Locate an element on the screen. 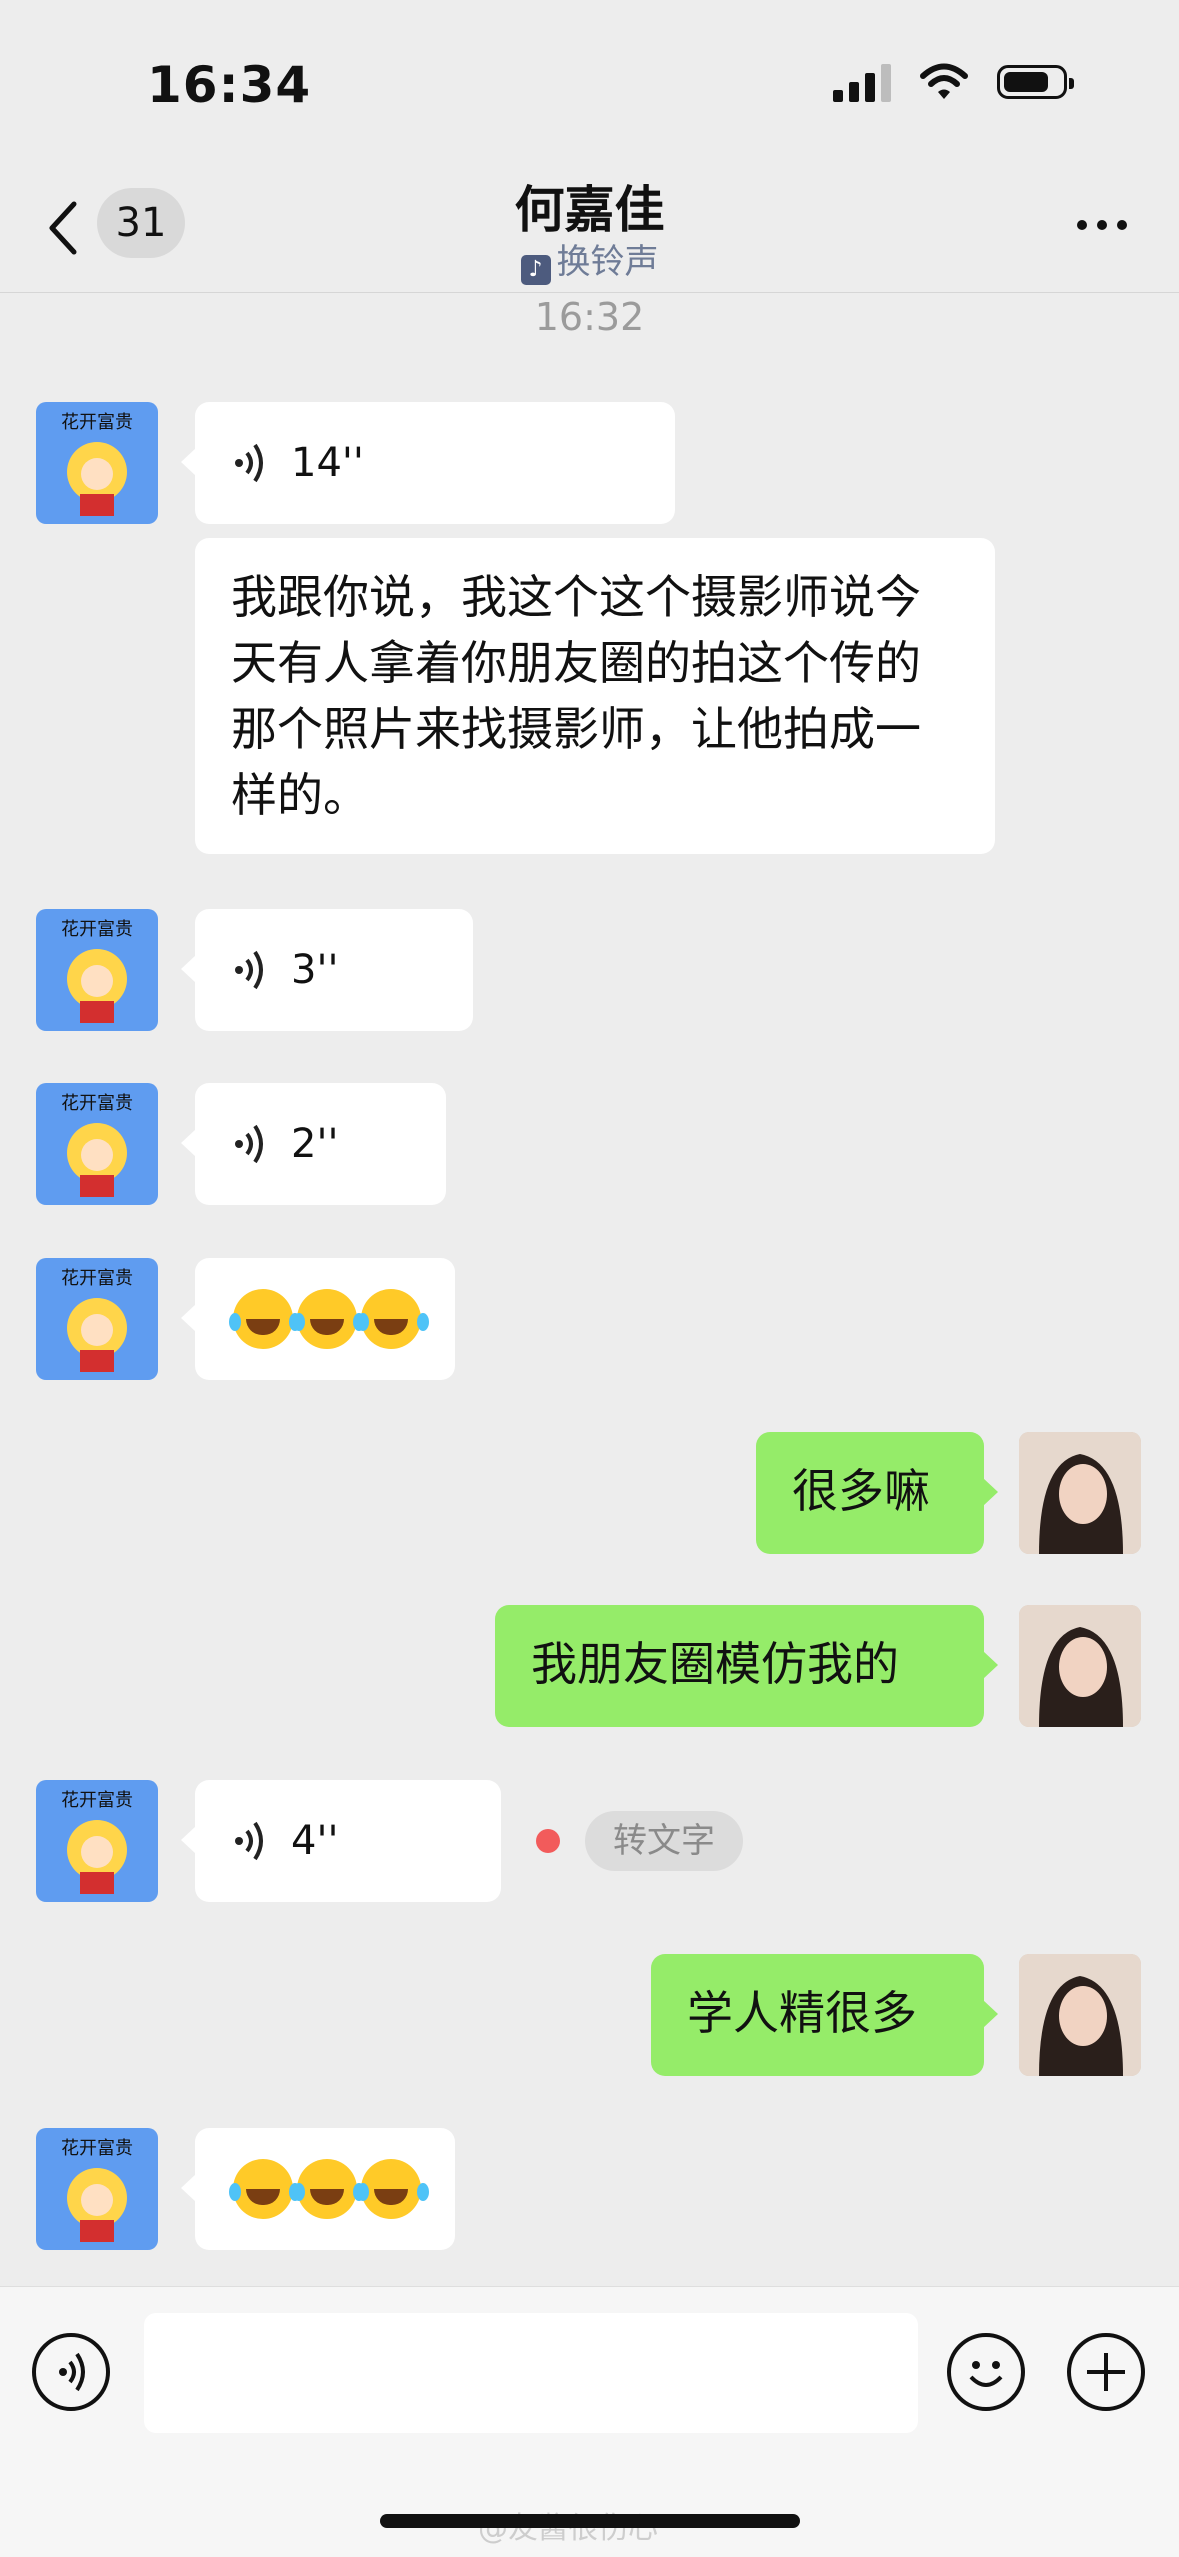 Image resolution: width=1179 pixels, height=2557 pixels. ringtone-link: ♪ 换铃声 is located at coordinates (589, 259).